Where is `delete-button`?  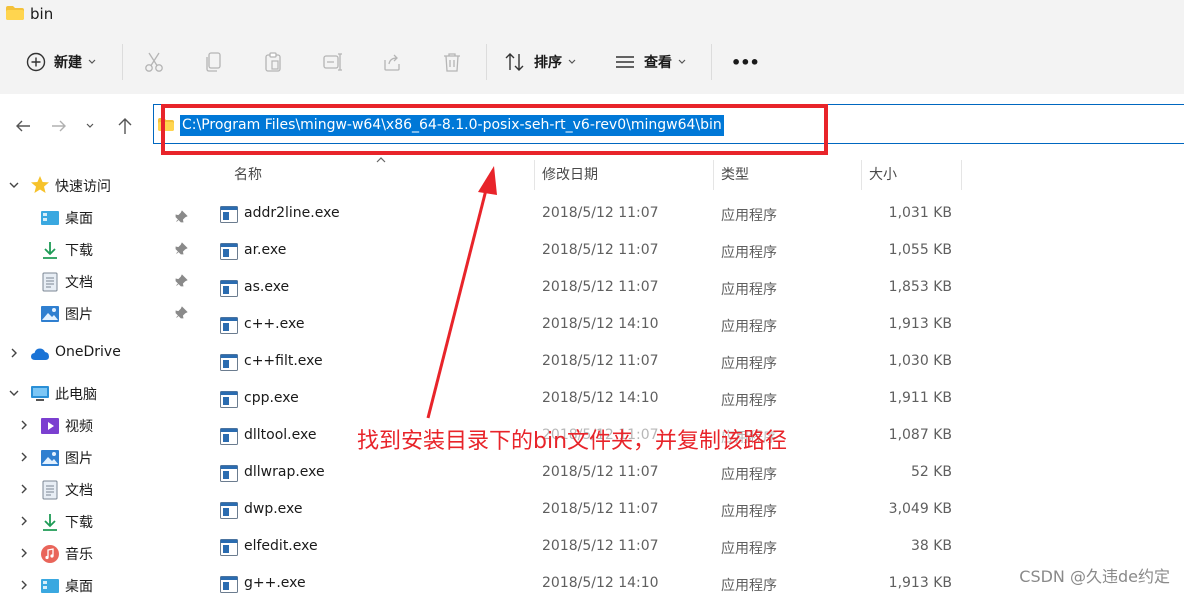 delete-button is located at coordinates (452, 62).